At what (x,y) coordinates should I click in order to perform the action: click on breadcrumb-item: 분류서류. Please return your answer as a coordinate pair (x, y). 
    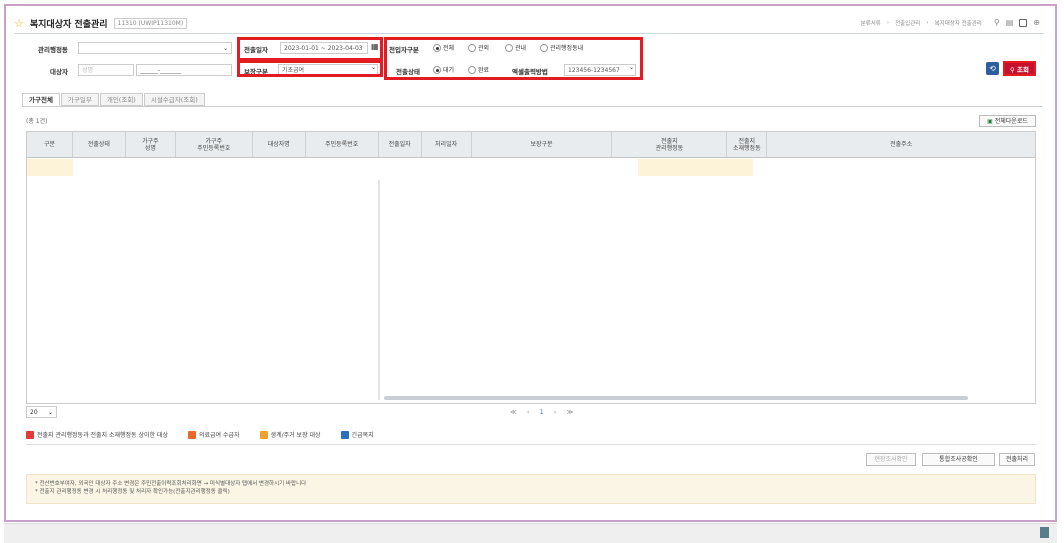
    Looking at the image, I should click on (871, 23).